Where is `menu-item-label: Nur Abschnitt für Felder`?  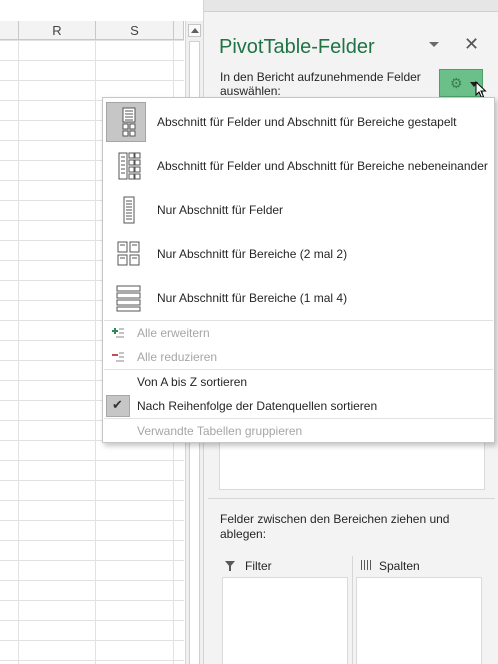 menu-item-label: Nur Abschnitt für Felder is located at coordinates (220, 210).